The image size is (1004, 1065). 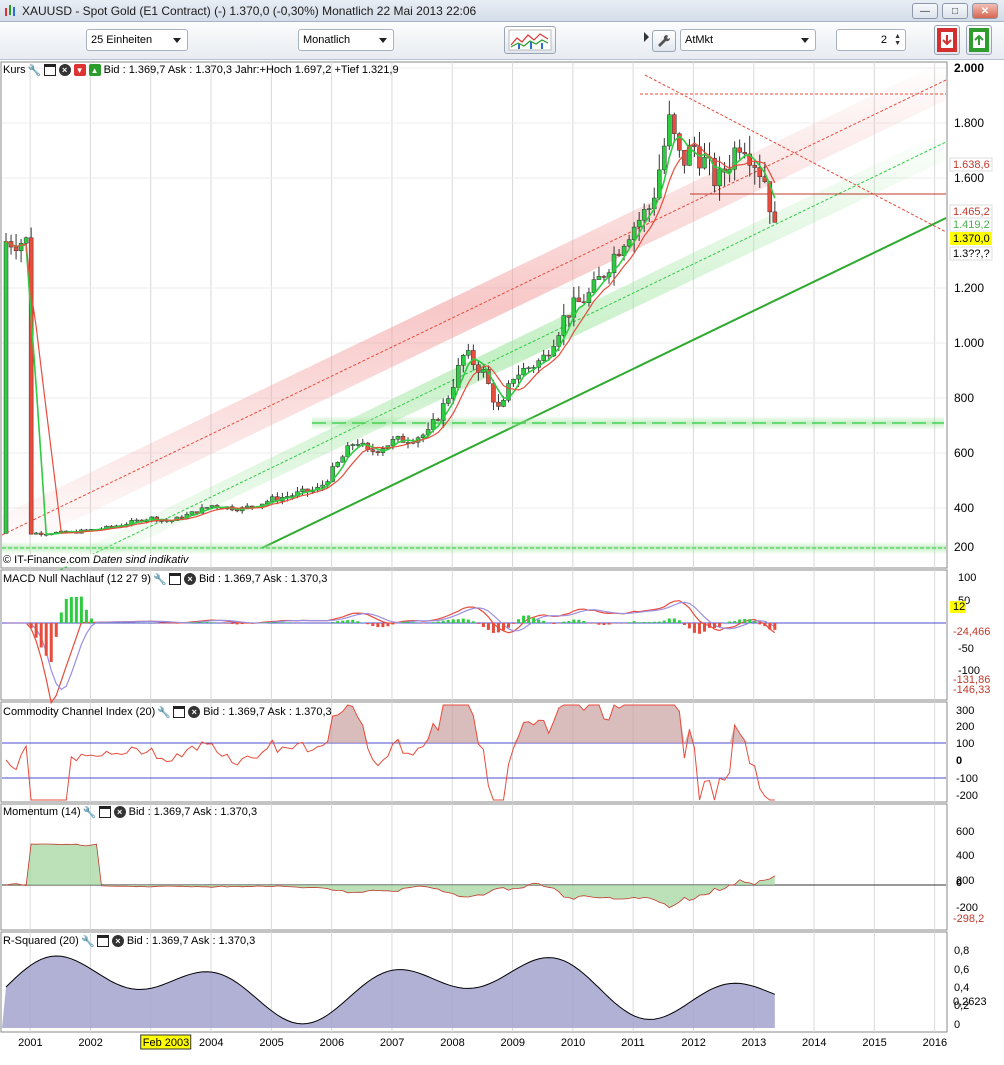 I want to click on price-axis-tick: 600, so click(x=964, y=453).